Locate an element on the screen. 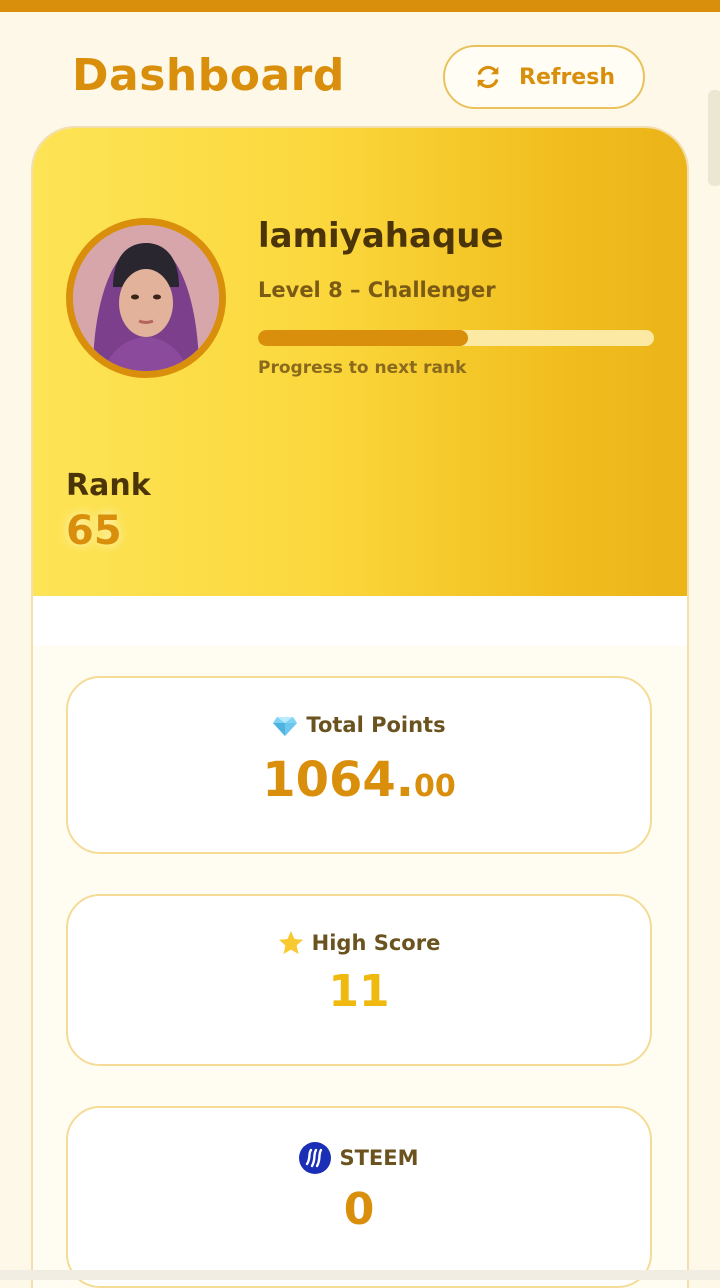  avatar is located at coordinates (146, 298).